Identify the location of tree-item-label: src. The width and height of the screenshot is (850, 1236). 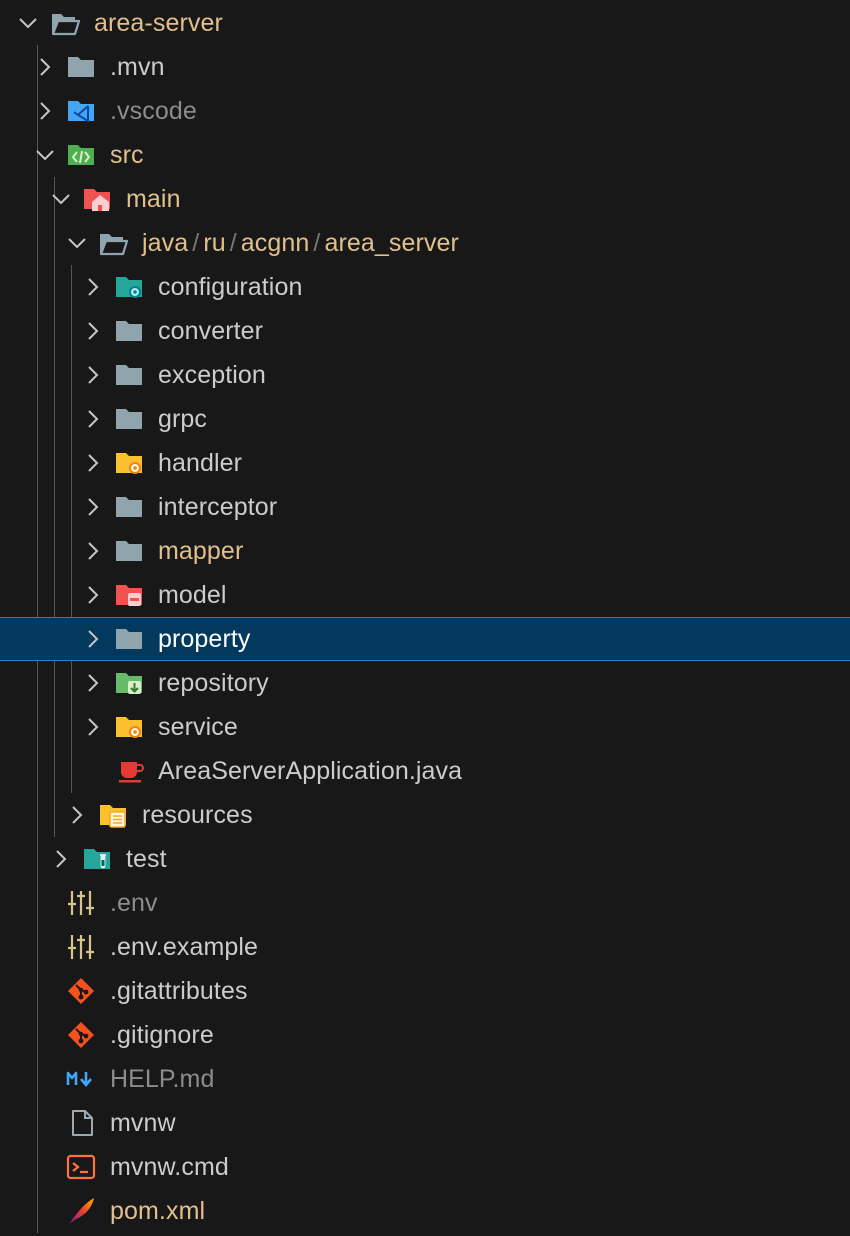
(127, 155).